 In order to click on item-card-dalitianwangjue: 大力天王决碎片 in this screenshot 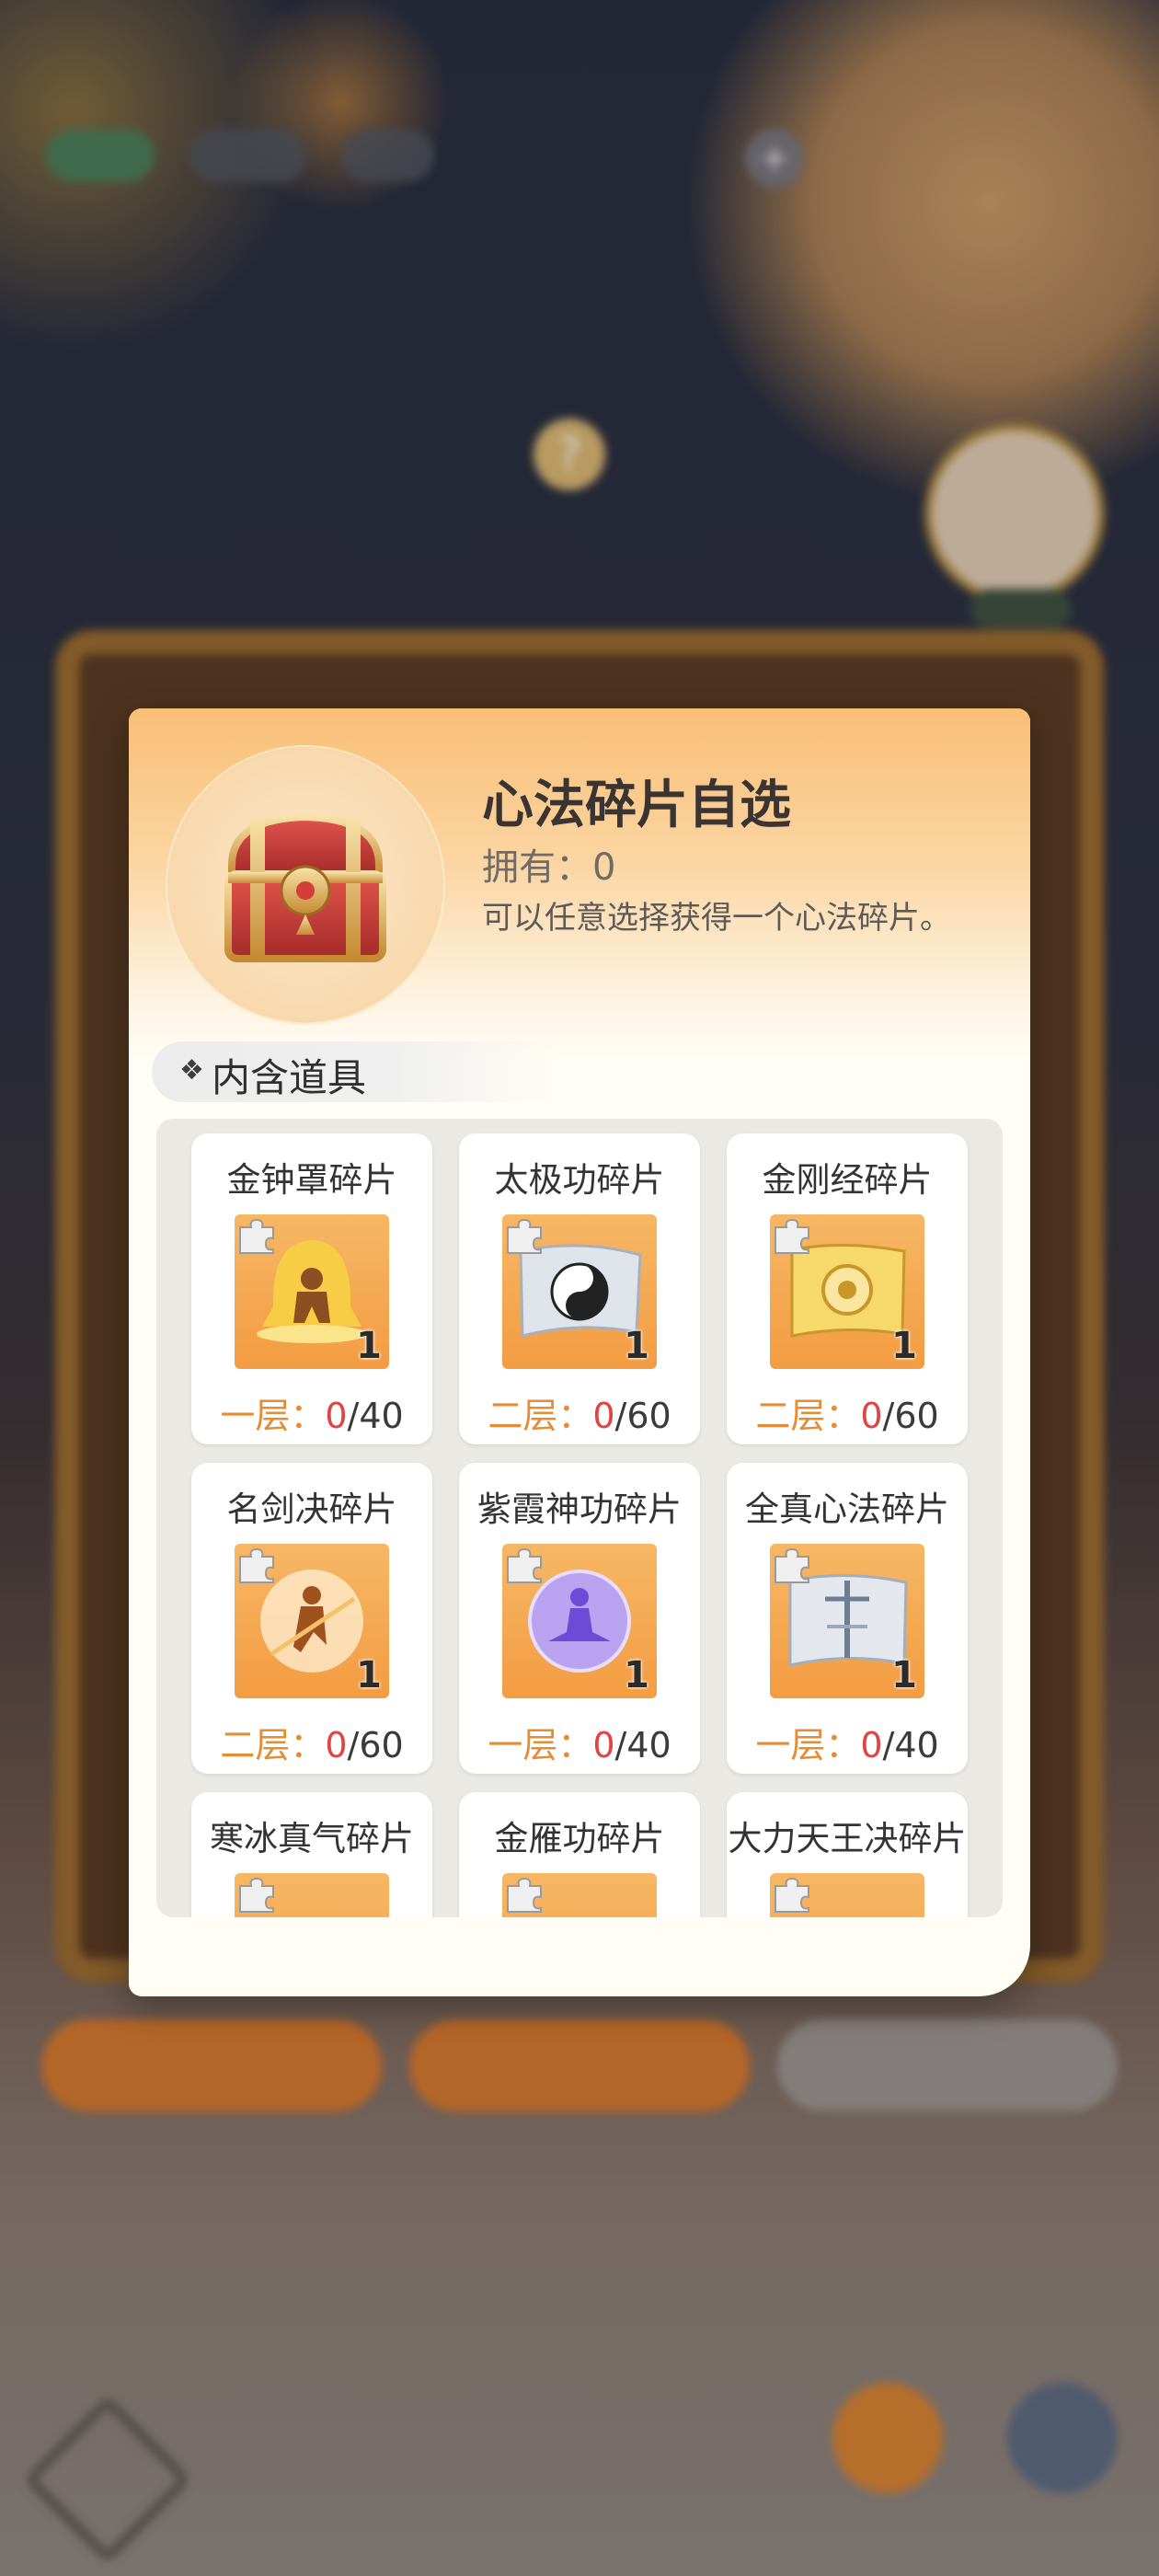, I will do `click(847, 1854)`.